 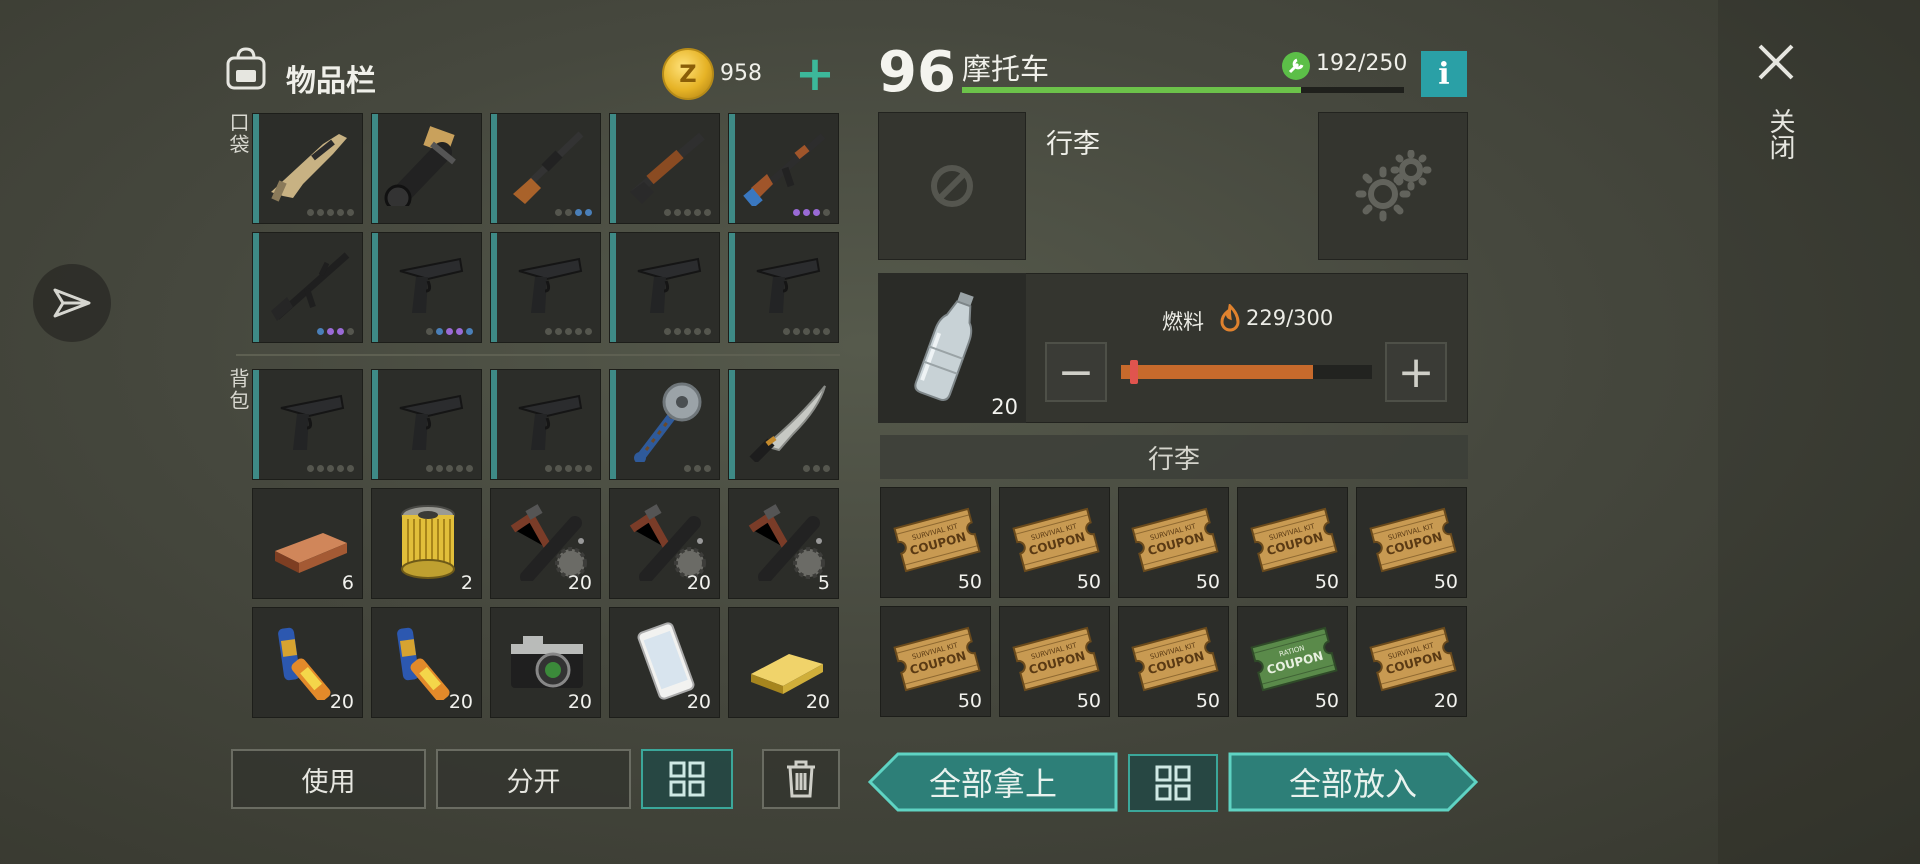 I want to click on fuel-bottle-qty: 20, so click(x=1004, y=407).